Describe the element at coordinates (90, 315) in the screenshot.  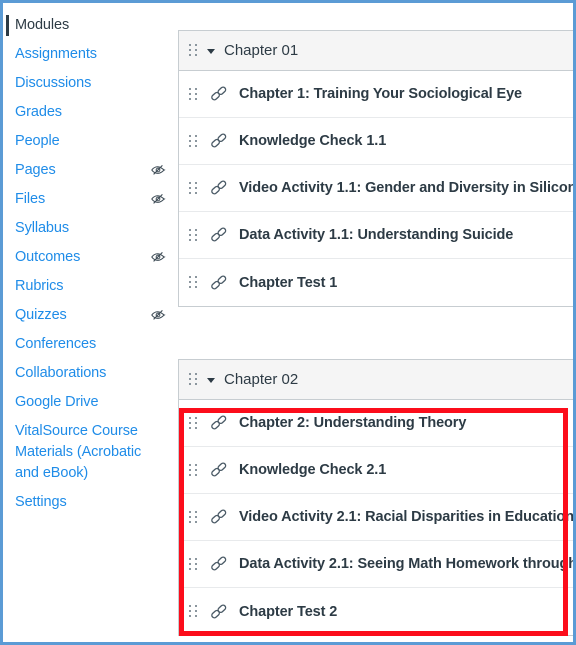
I see `sidebar-item-quizzes: Quizzes` at that location.